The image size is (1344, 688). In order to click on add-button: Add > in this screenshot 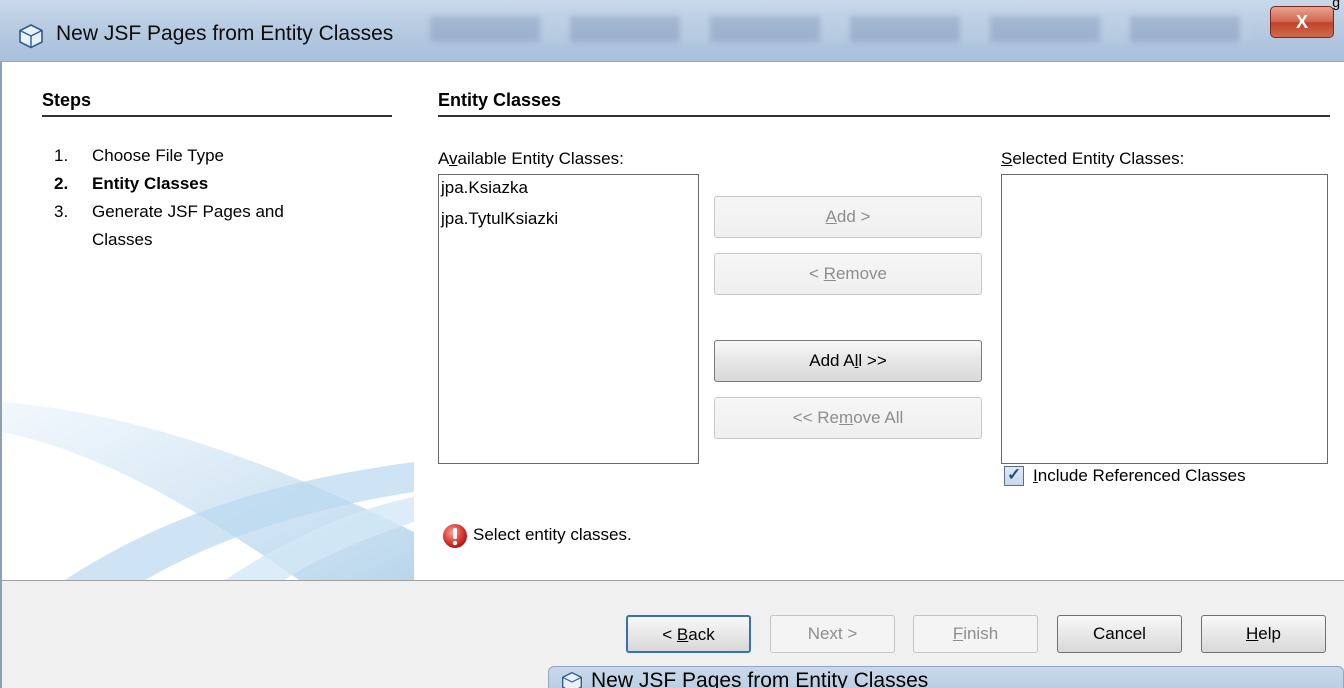, I will do `click(848, 217)`.